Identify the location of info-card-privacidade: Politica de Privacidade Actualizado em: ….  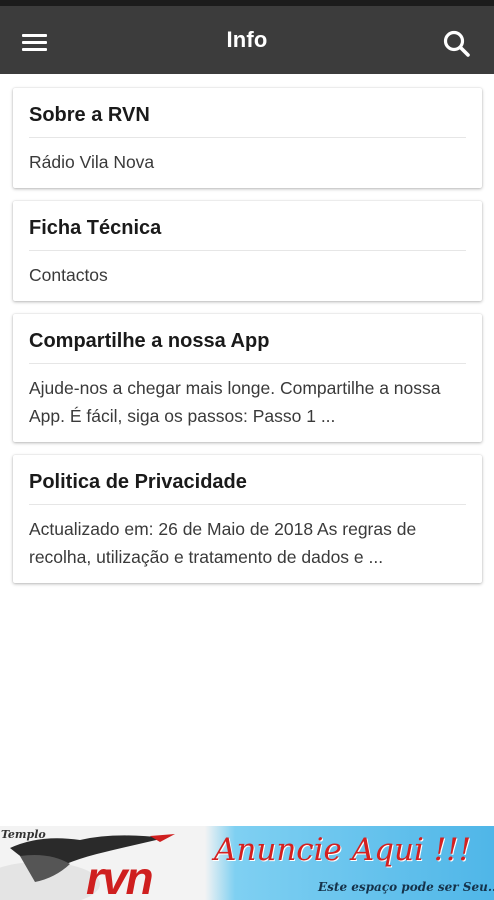
(247, 519).